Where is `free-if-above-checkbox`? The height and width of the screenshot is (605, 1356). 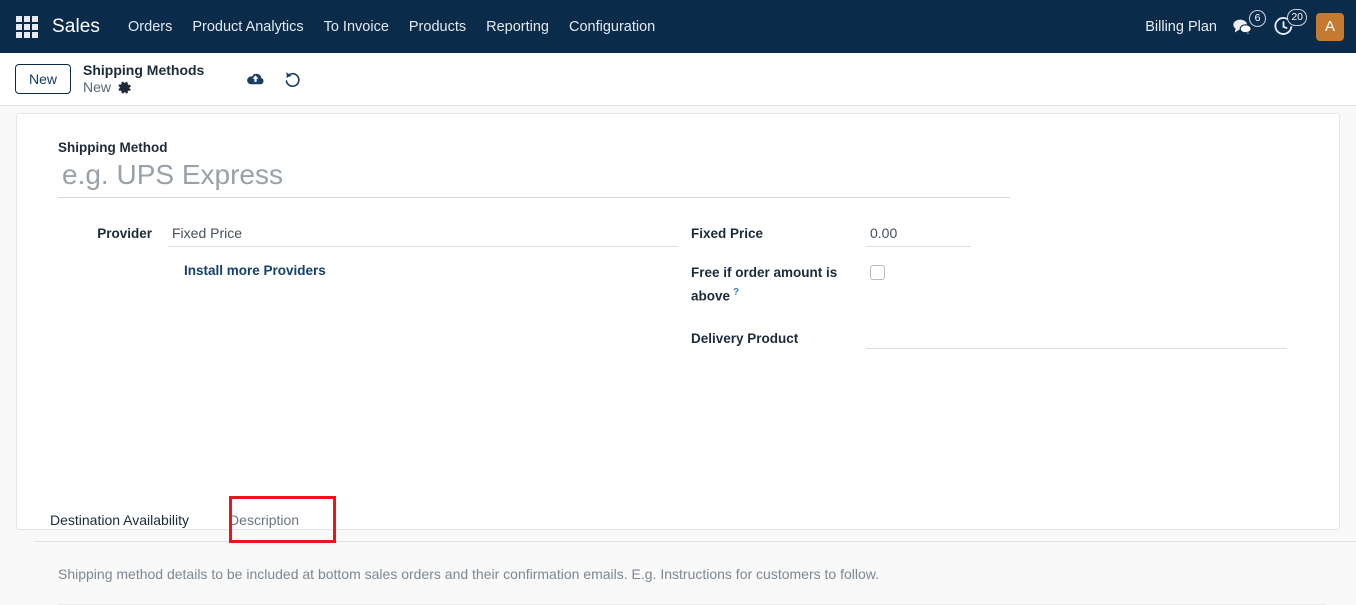
free-if-above-checkbox is located at coordinates (877, 272).